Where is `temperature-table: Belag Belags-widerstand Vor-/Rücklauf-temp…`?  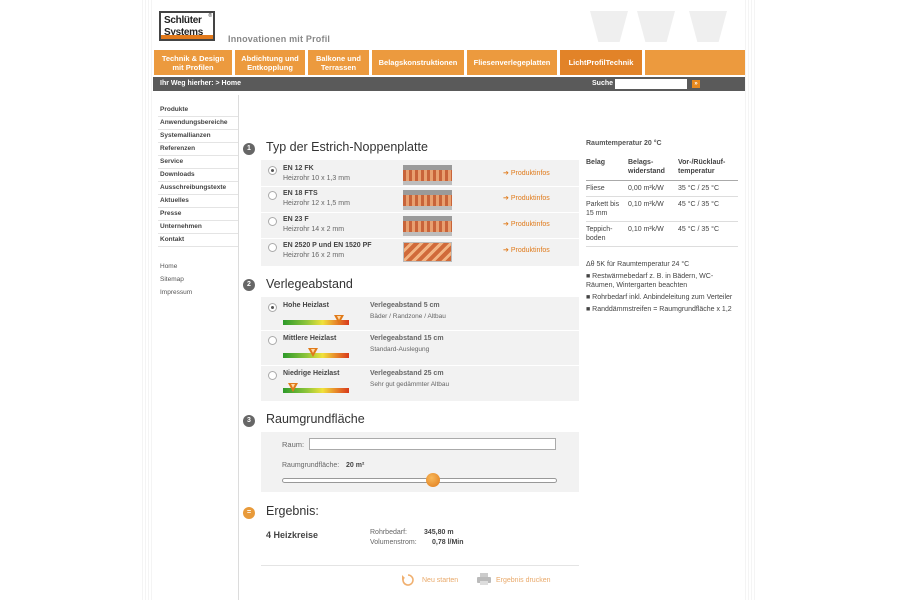
temperature-table: Belag Belags-widerstand Vor-/Rücklauf-temp… is located at coordinates (662, 202).